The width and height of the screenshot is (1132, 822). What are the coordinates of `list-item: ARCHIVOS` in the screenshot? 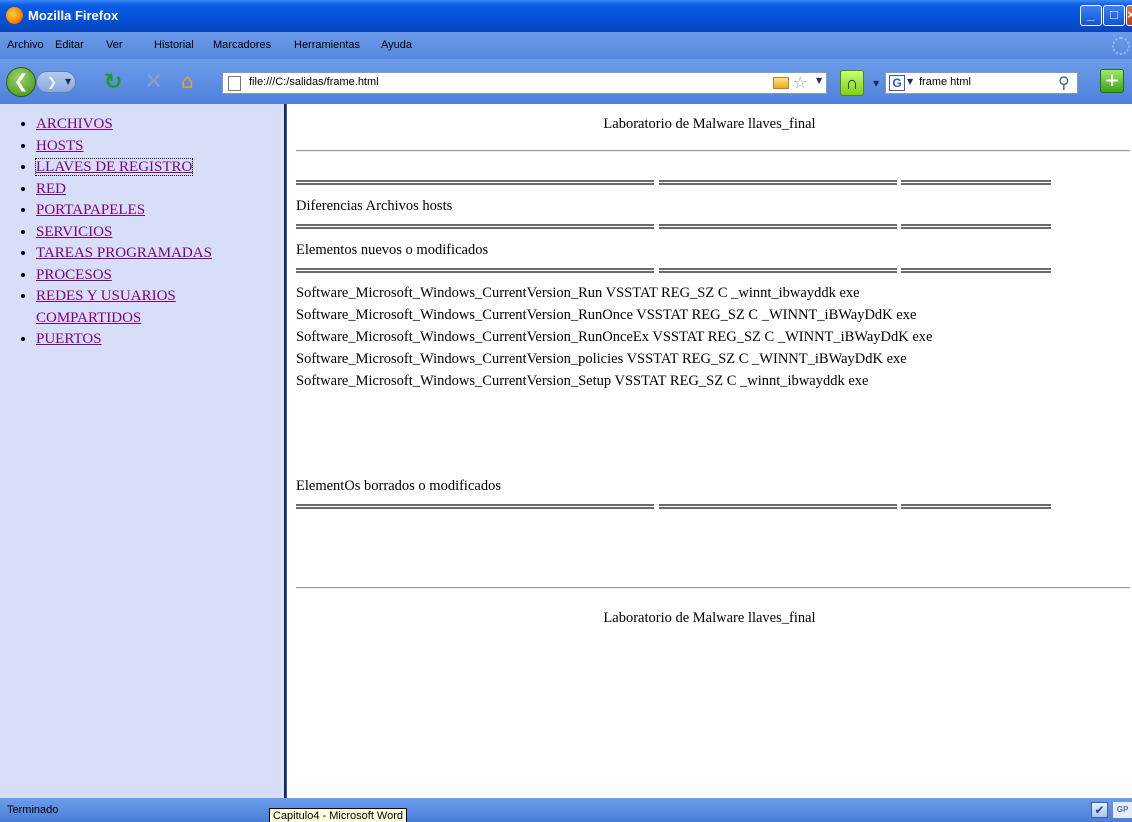 It's located at (156, 125).